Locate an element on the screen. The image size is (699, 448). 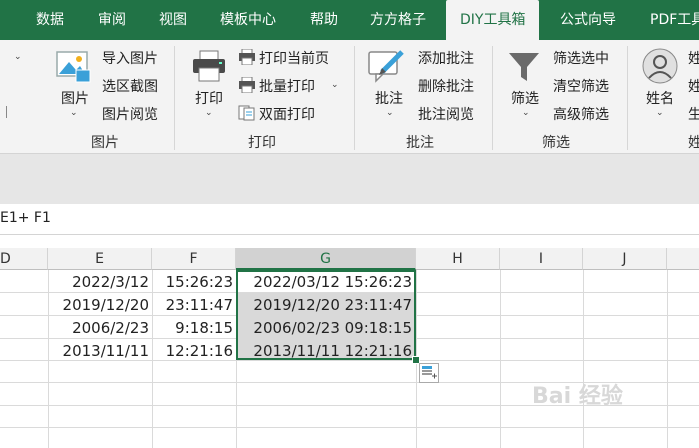
comment-pen-icon is located at coordinates (388, 66).